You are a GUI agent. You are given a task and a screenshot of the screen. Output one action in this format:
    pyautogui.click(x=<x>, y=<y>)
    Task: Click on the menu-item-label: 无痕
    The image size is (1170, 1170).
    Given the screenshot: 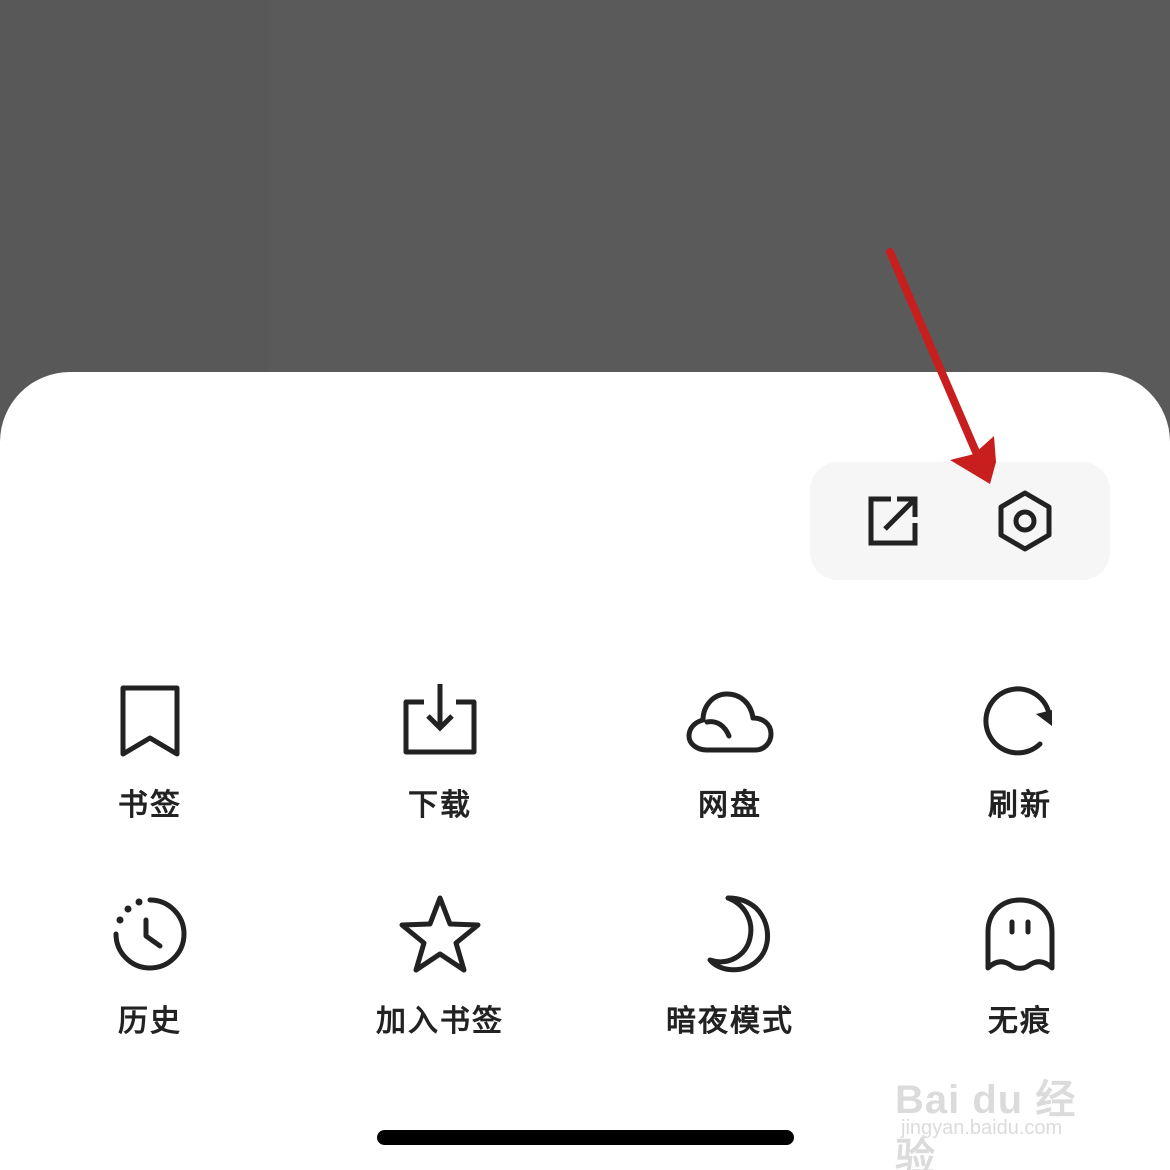 What is the action you would take?
    pyautogui.click(x=1020, y=1021)
    